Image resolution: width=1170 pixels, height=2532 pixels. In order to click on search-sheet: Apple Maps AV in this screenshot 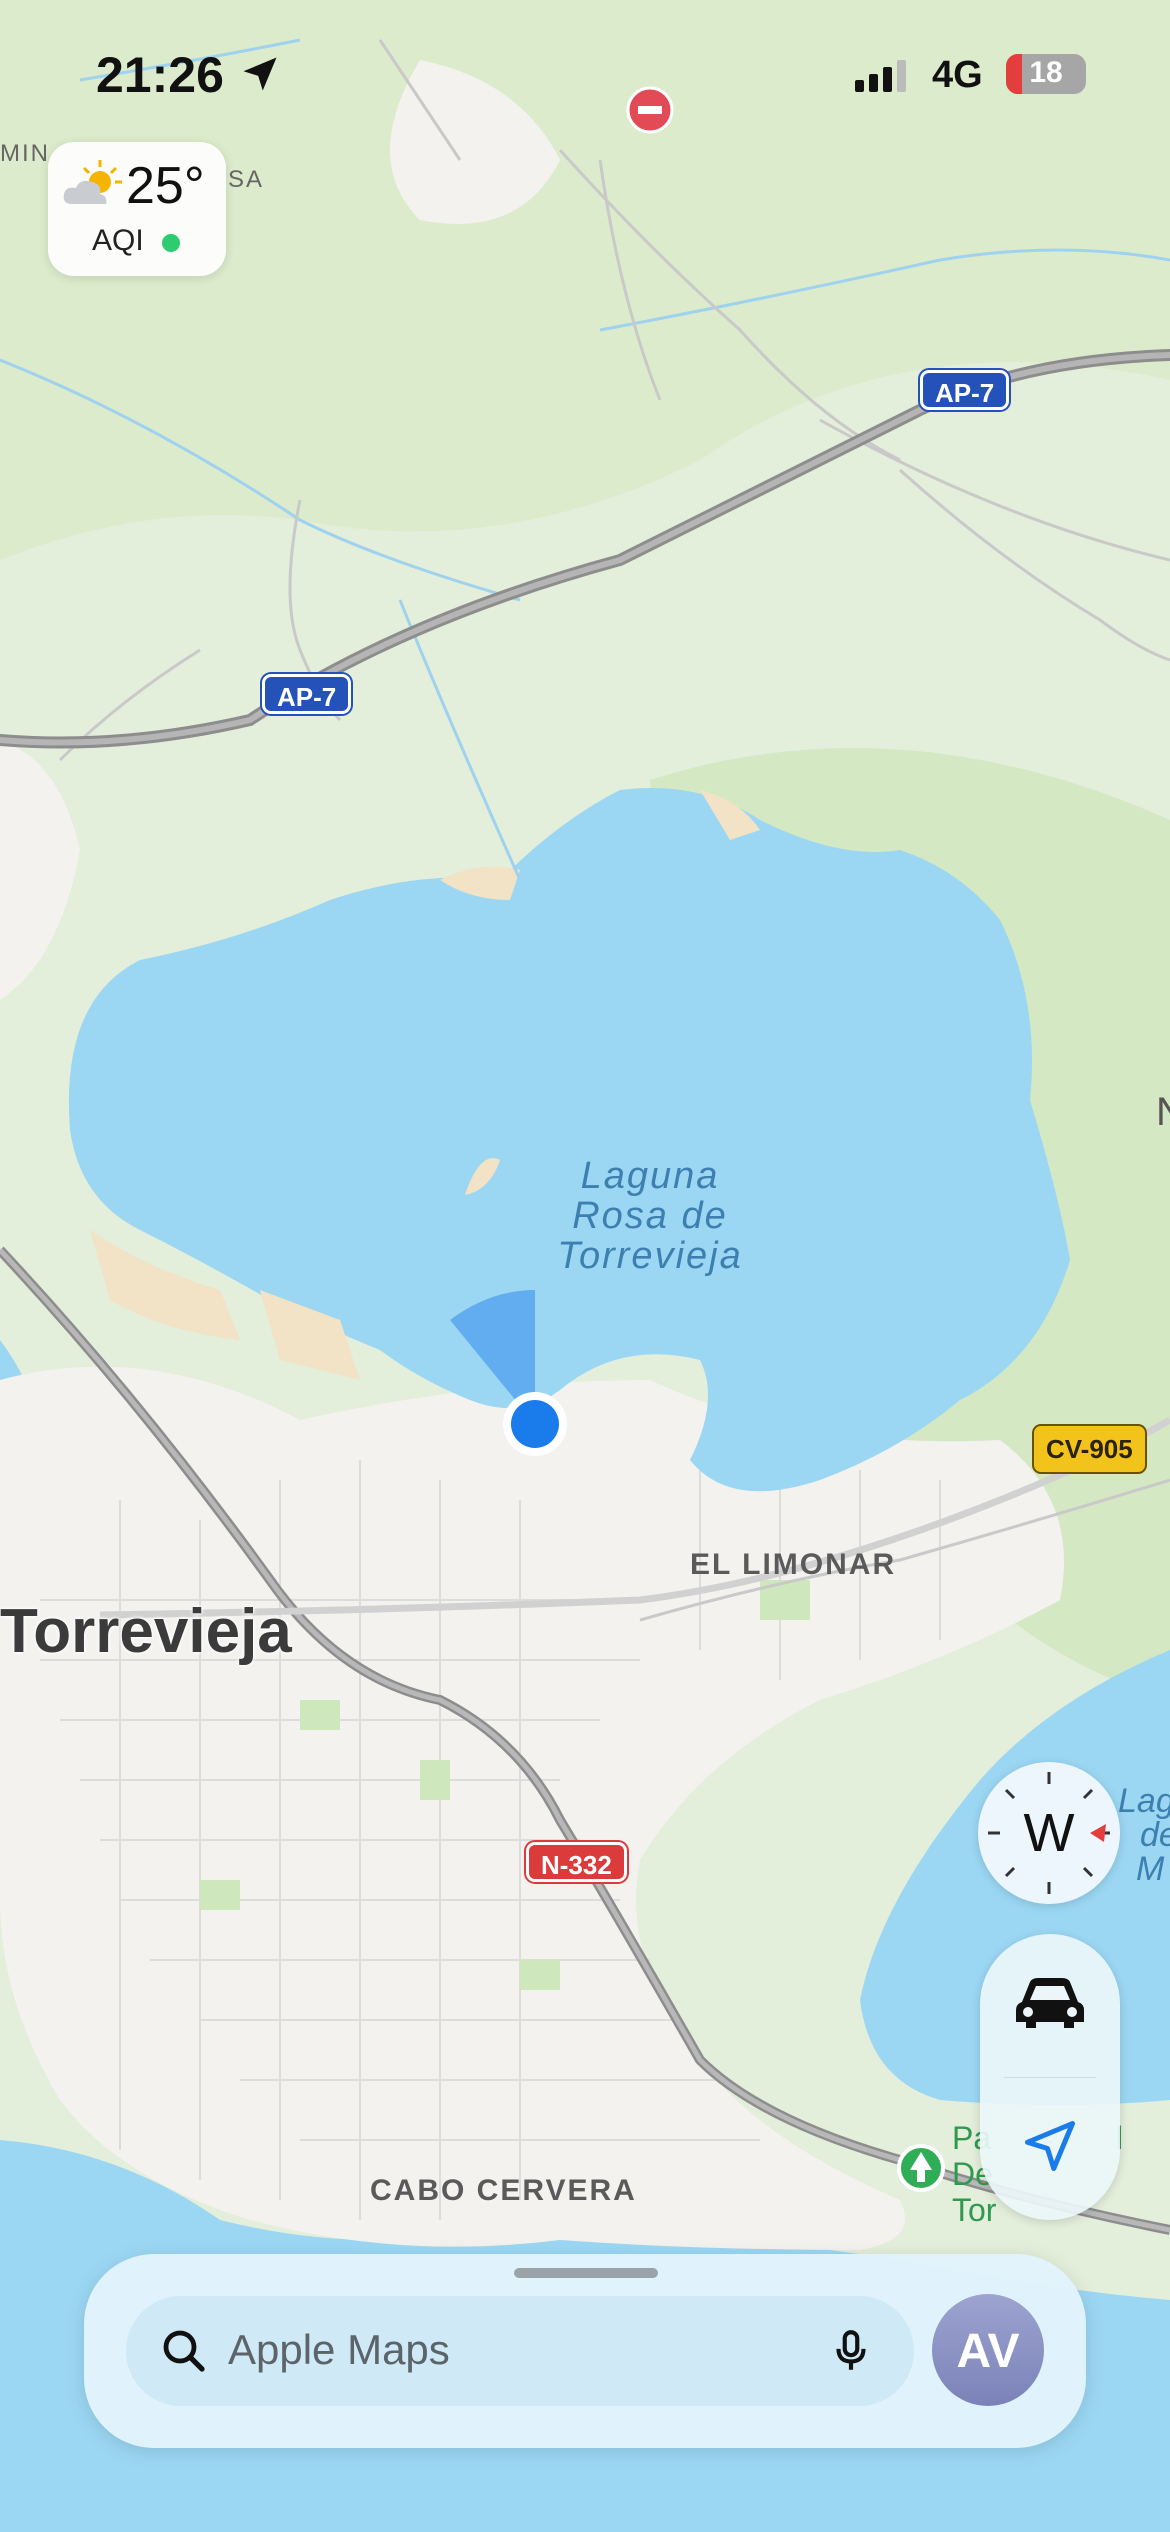, I will do `click(585, 2351)`.